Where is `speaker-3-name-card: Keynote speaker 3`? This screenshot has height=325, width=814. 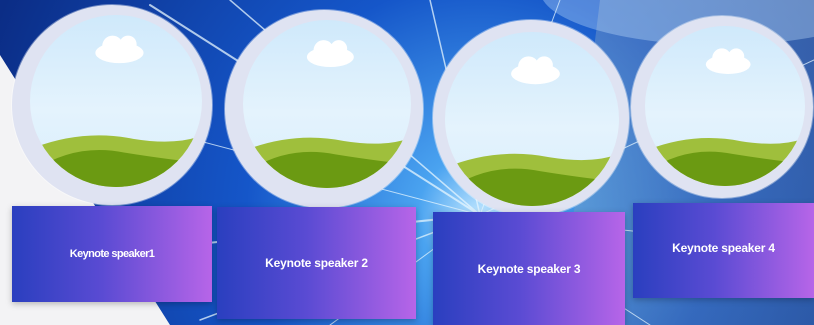
speaker-3-name-card: Keynote speaker 3 is located at coordinates (529, 268).